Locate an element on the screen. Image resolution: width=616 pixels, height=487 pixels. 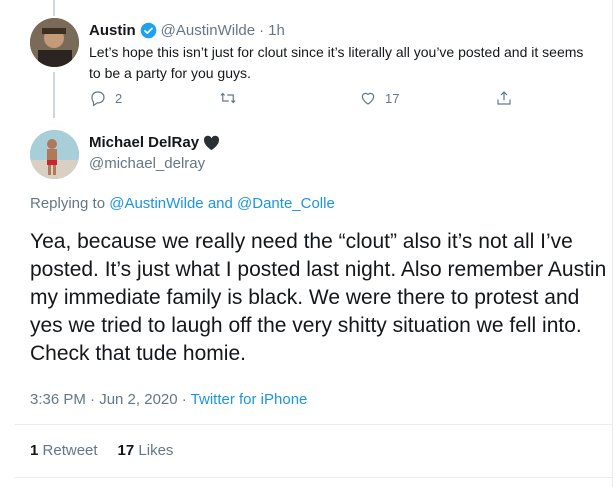
author-name: Michael DelRay is located at coordinates (144, 142).